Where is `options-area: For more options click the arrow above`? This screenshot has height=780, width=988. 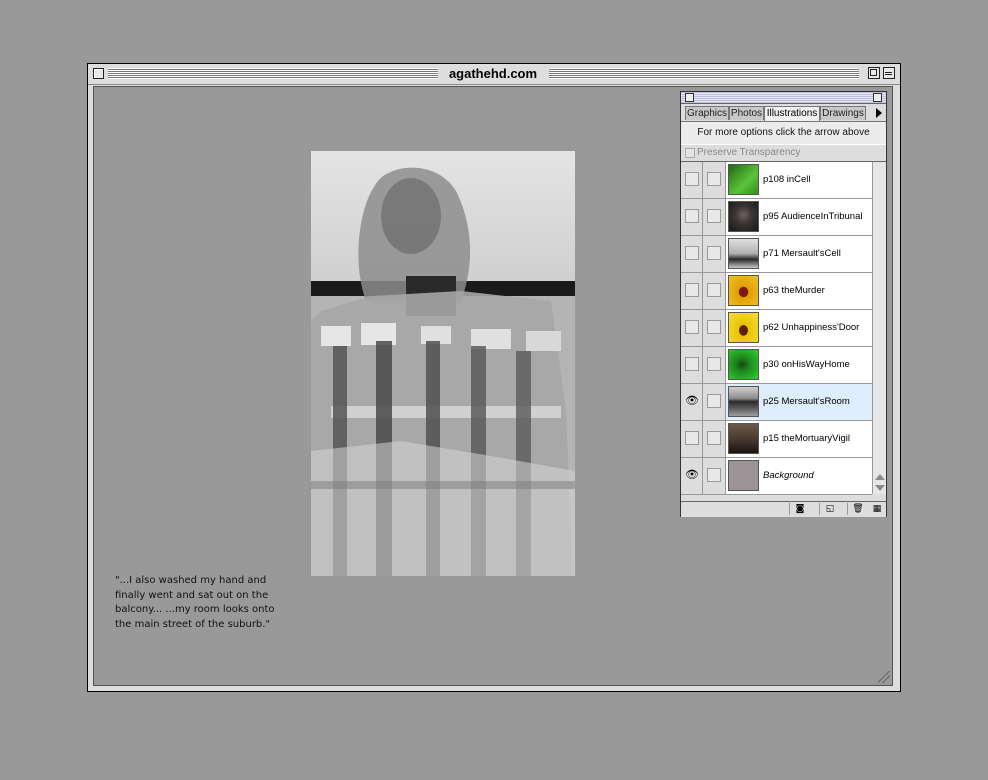
options-area: For more options click the arrow above is located at coordinates (783, 132).